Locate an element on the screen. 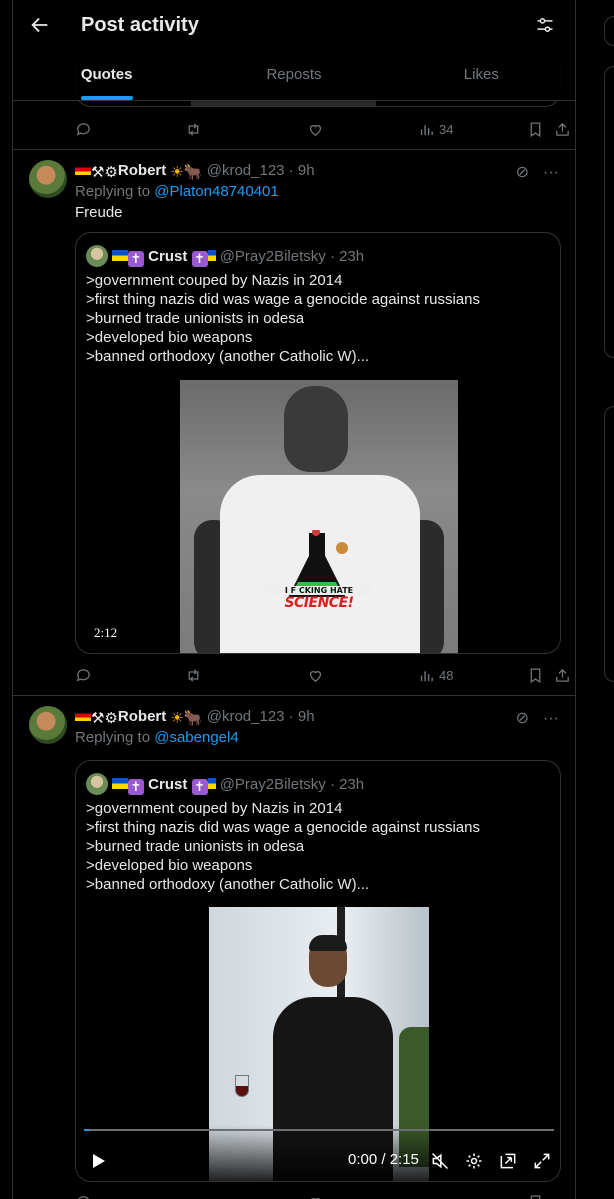  share-icon is located at coordinates (562, 675).